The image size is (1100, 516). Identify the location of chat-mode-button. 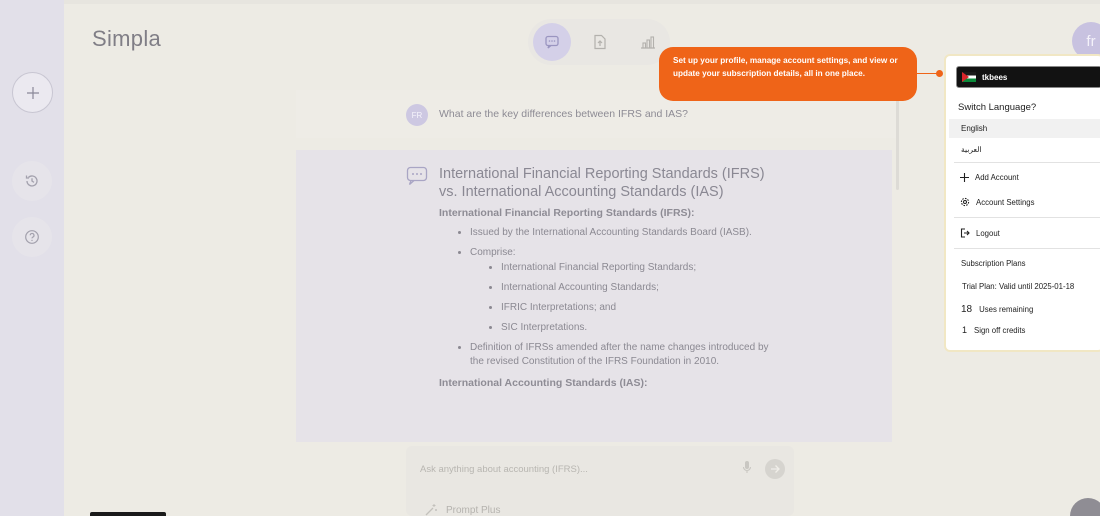
(552, 42).